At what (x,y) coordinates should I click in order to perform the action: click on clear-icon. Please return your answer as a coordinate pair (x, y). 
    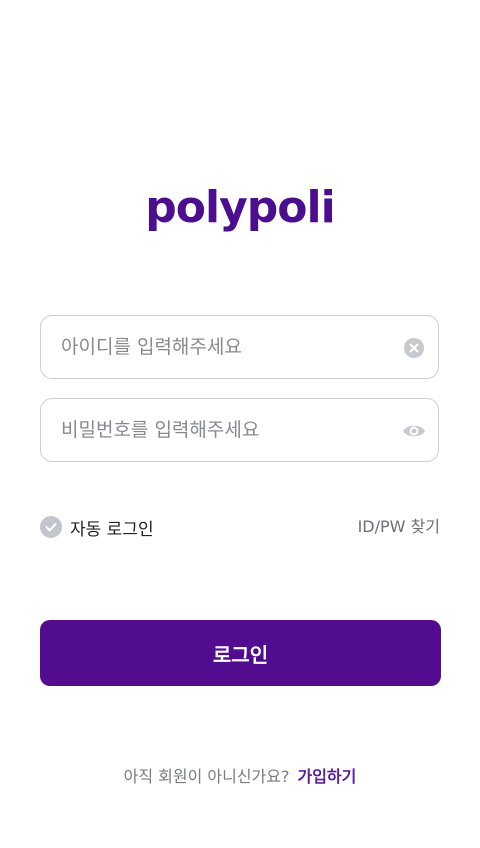
    Looking at the image, I should click on (414, 348).